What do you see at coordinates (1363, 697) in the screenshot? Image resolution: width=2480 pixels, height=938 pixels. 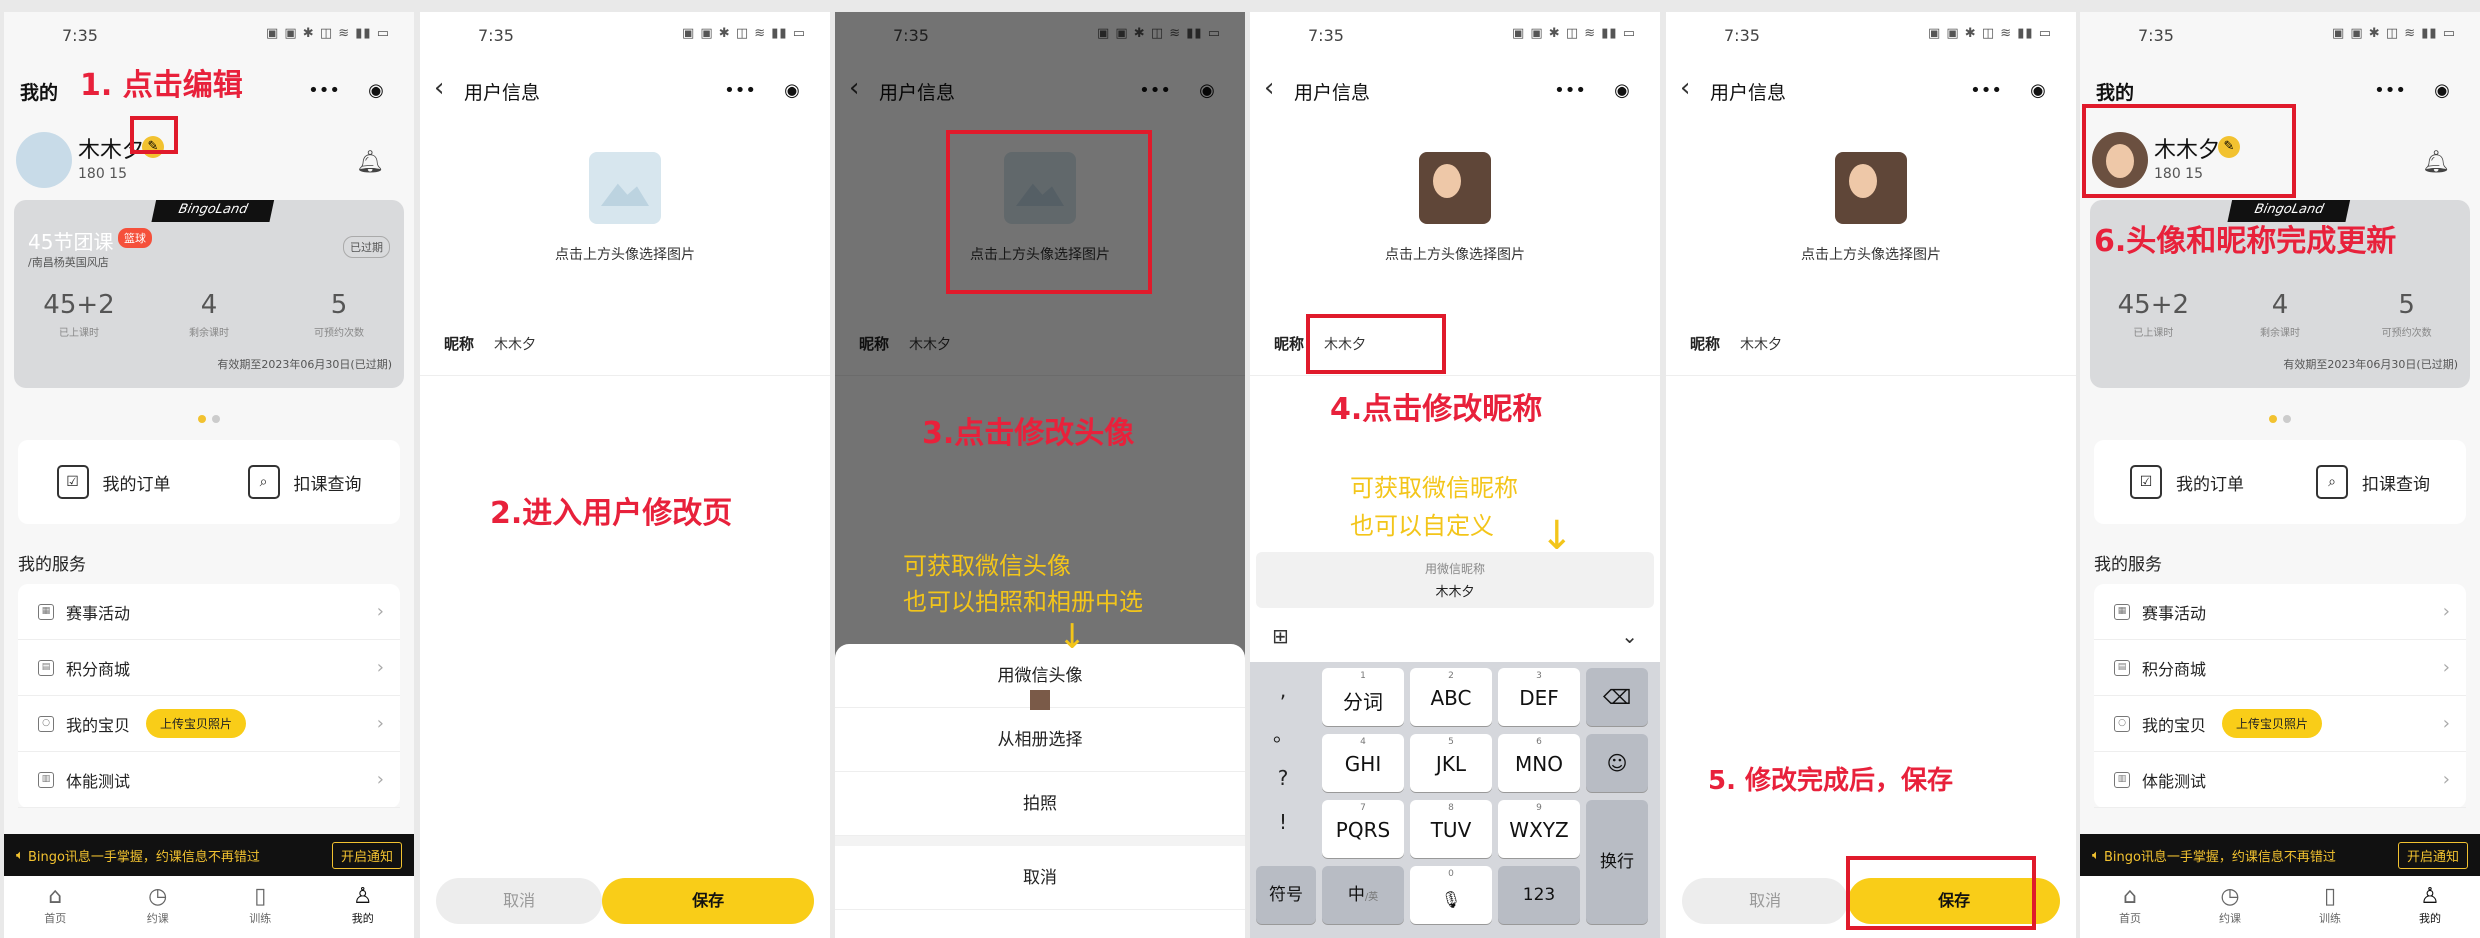 I see `key-1: 1 分词` at bounding box center [1363, 697].